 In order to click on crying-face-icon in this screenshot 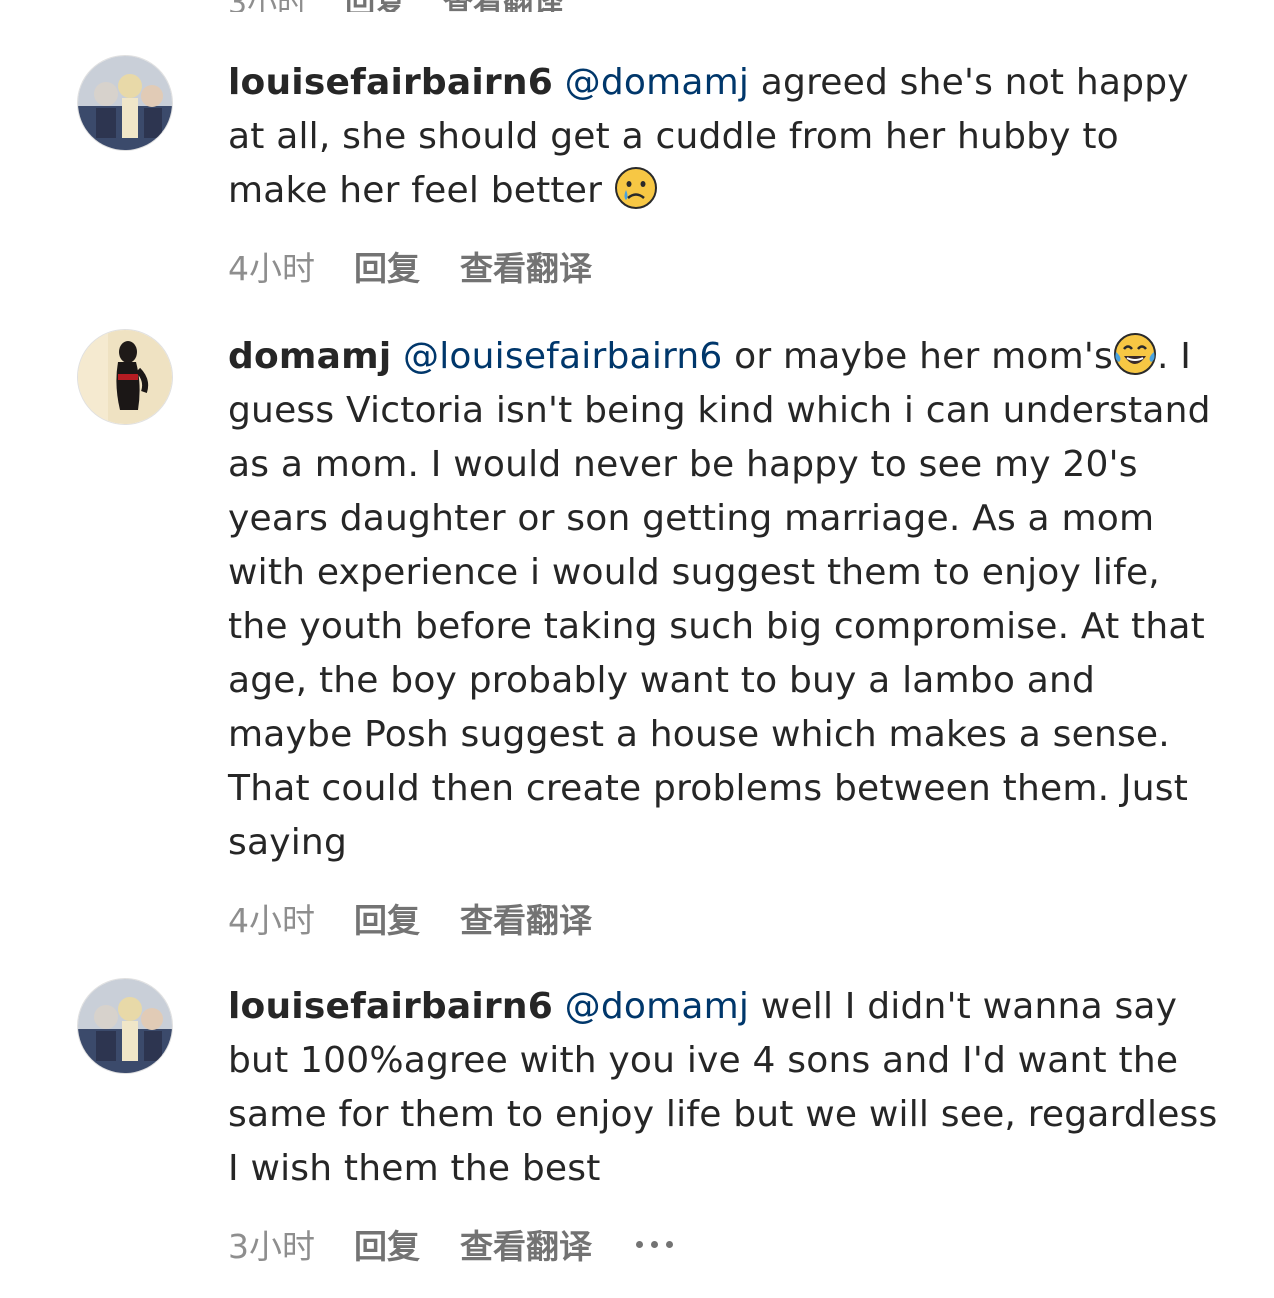, I will do `click(635, 188)`.